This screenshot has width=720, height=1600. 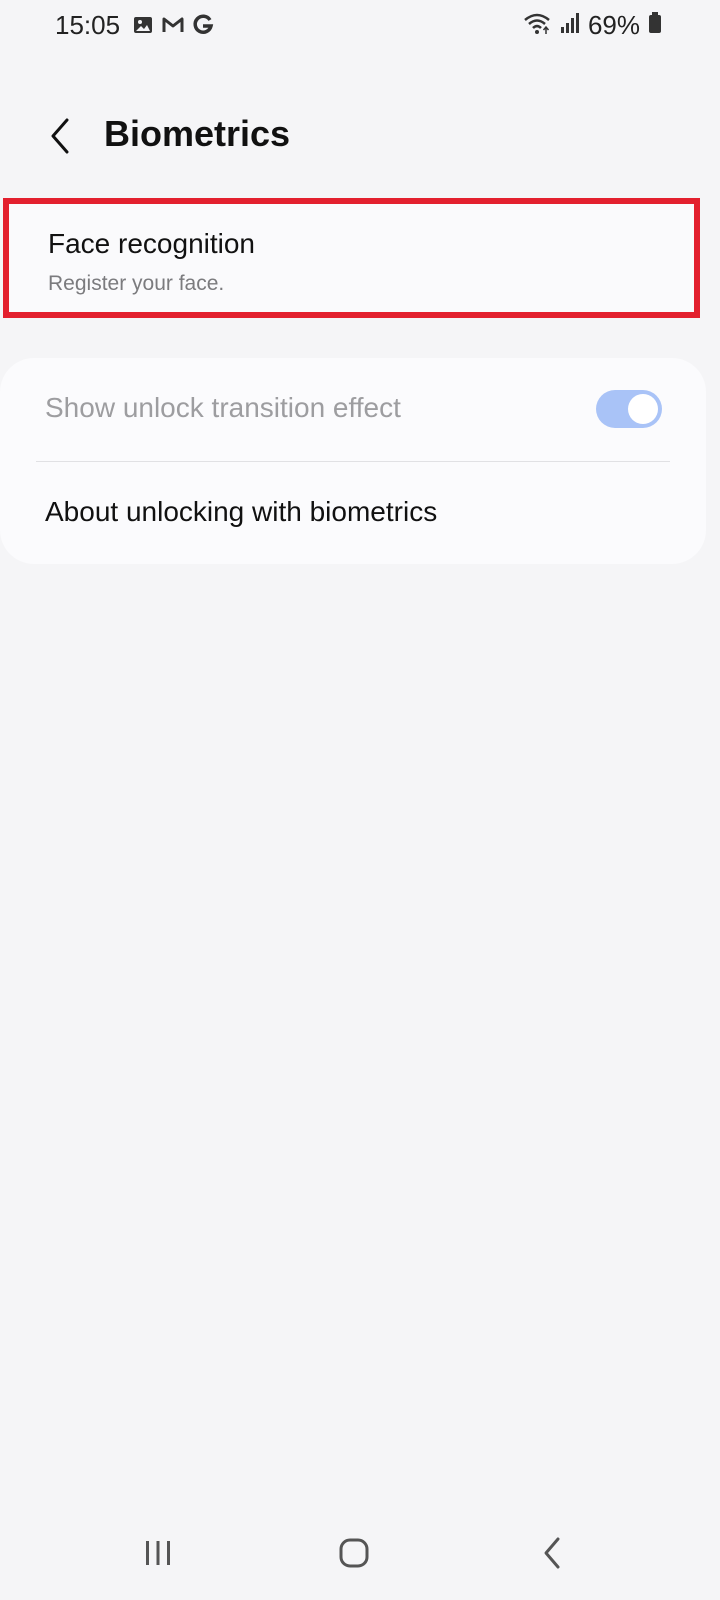 What do you see at coordinates (655, 25) in the screenshot?
I see `battery-icon` at bounding box center [655, 25].